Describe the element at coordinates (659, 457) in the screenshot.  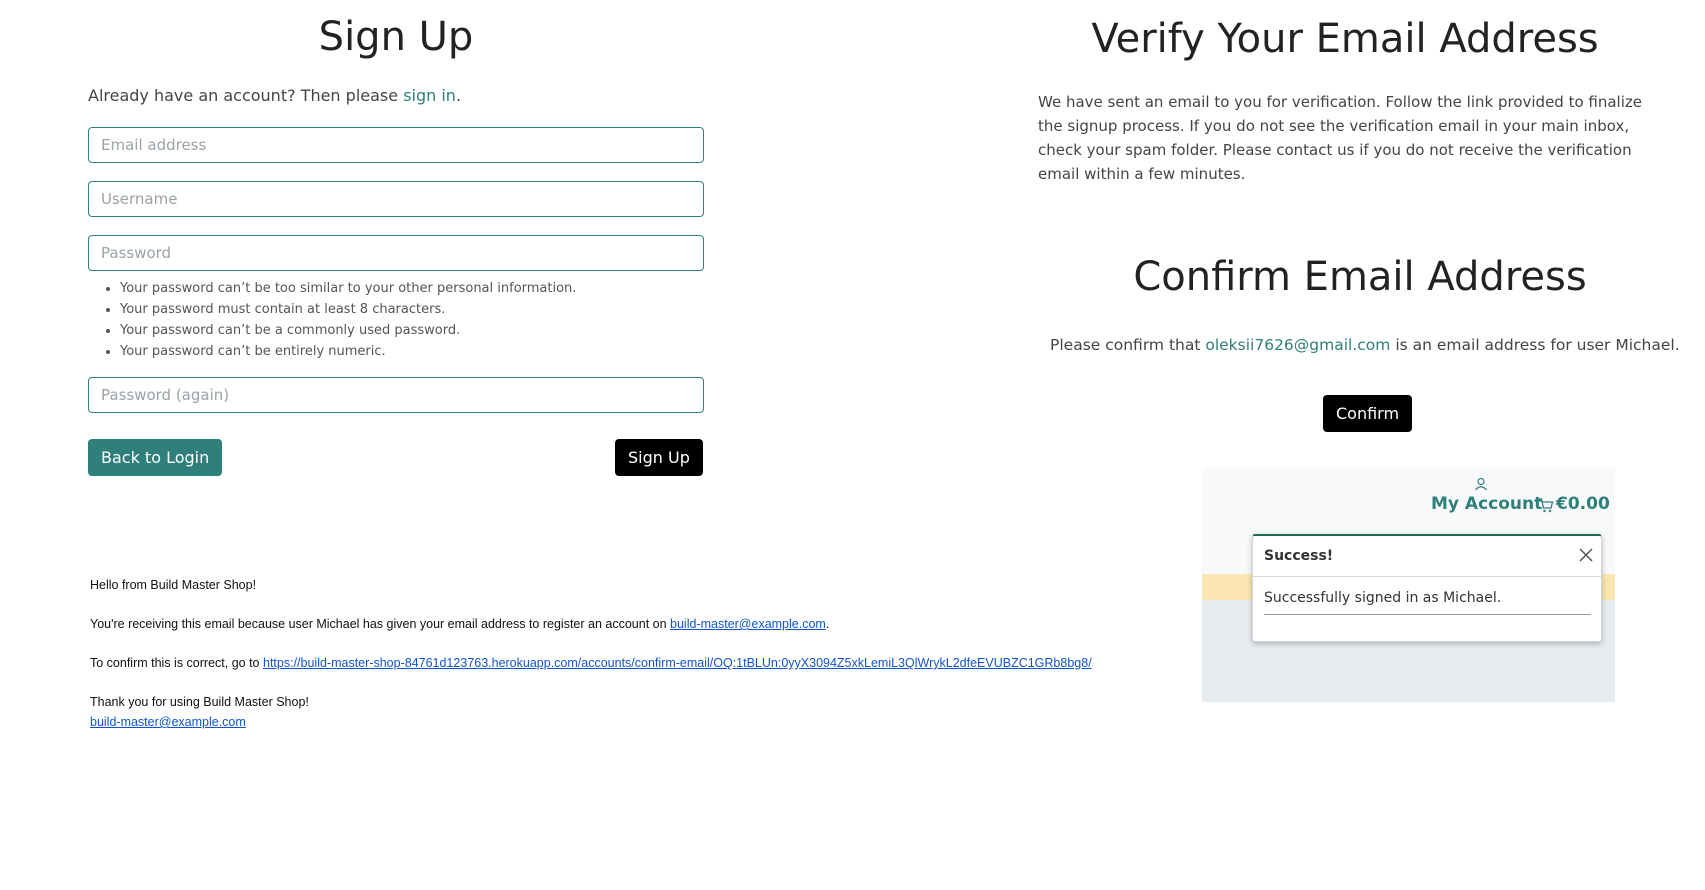
I see `signup-button: Sign Up` at that location.